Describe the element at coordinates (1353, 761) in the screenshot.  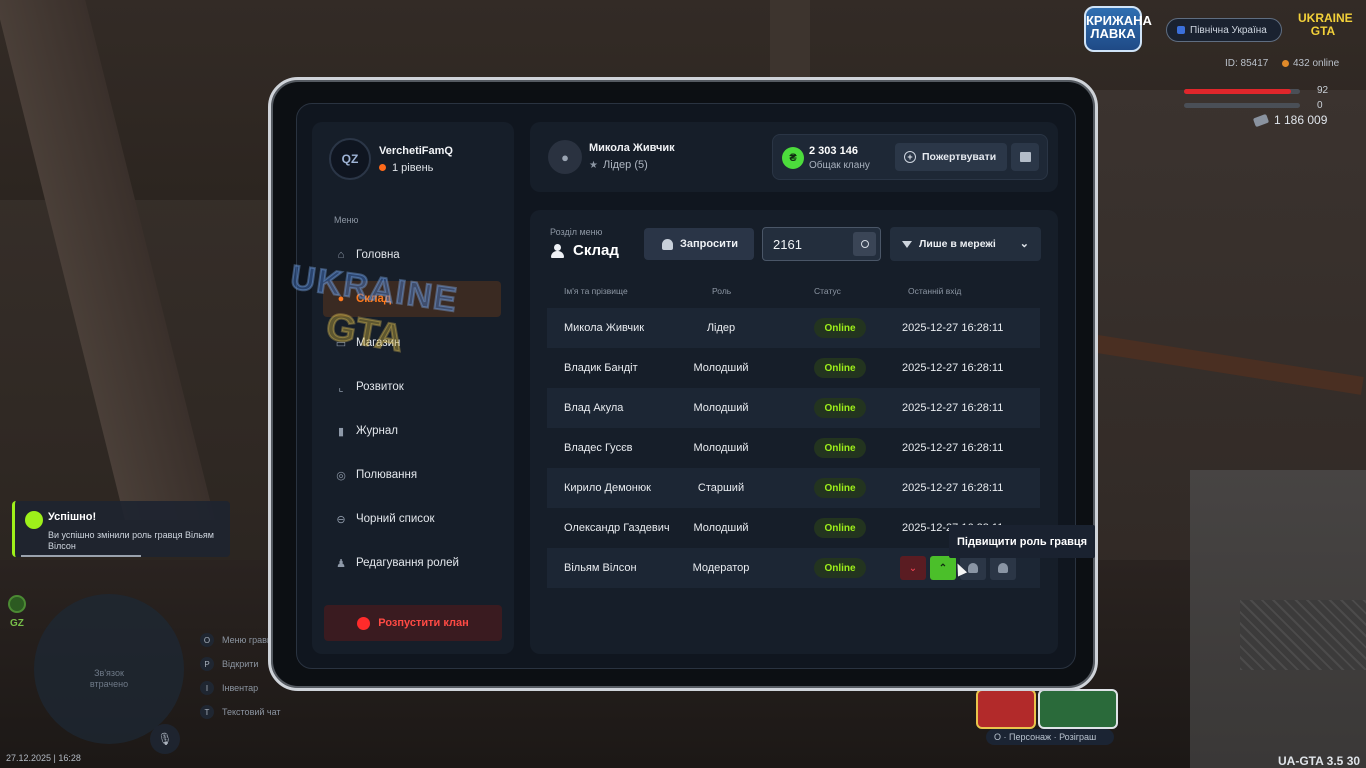
I see `version-extra: 30` at that location.